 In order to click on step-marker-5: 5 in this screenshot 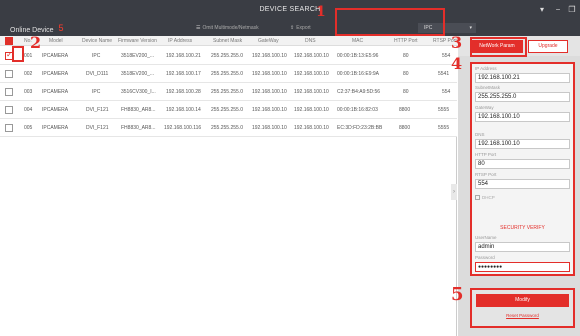, I will do `click(457, 294)`.